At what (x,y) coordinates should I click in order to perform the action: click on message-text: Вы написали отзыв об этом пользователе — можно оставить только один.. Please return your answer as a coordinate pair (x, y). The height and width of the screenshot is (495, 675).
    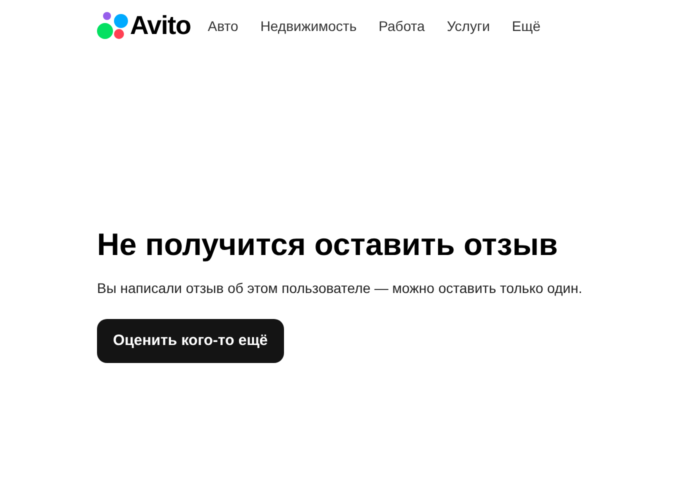
    Looking at the image, I should click on (340, 288).